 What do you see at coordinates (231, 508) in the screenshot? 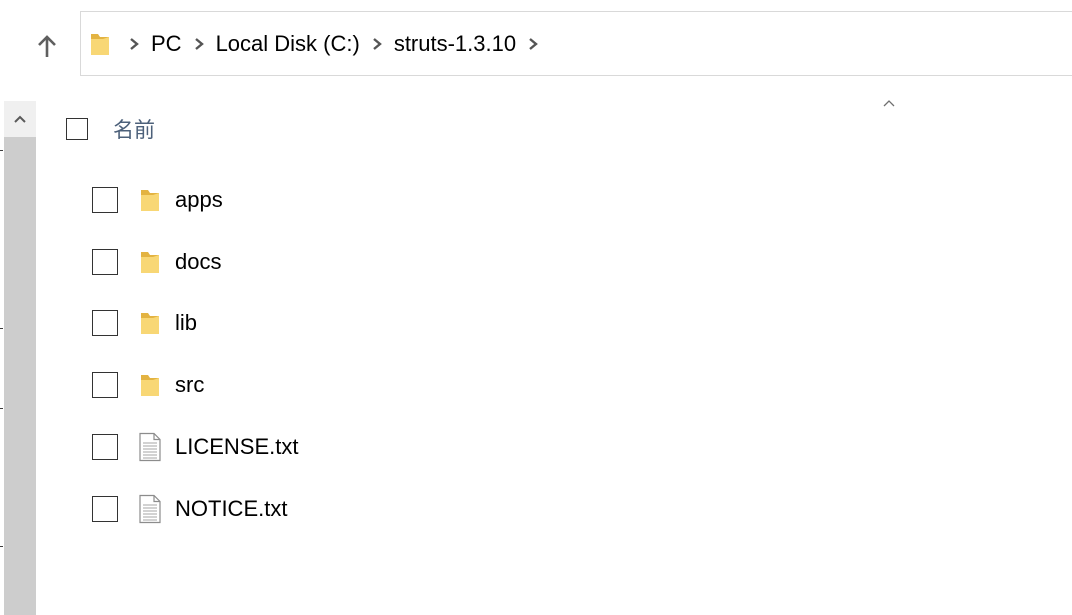
I see `file-name: NOTICE.txt` at bounding box center [231, 508].